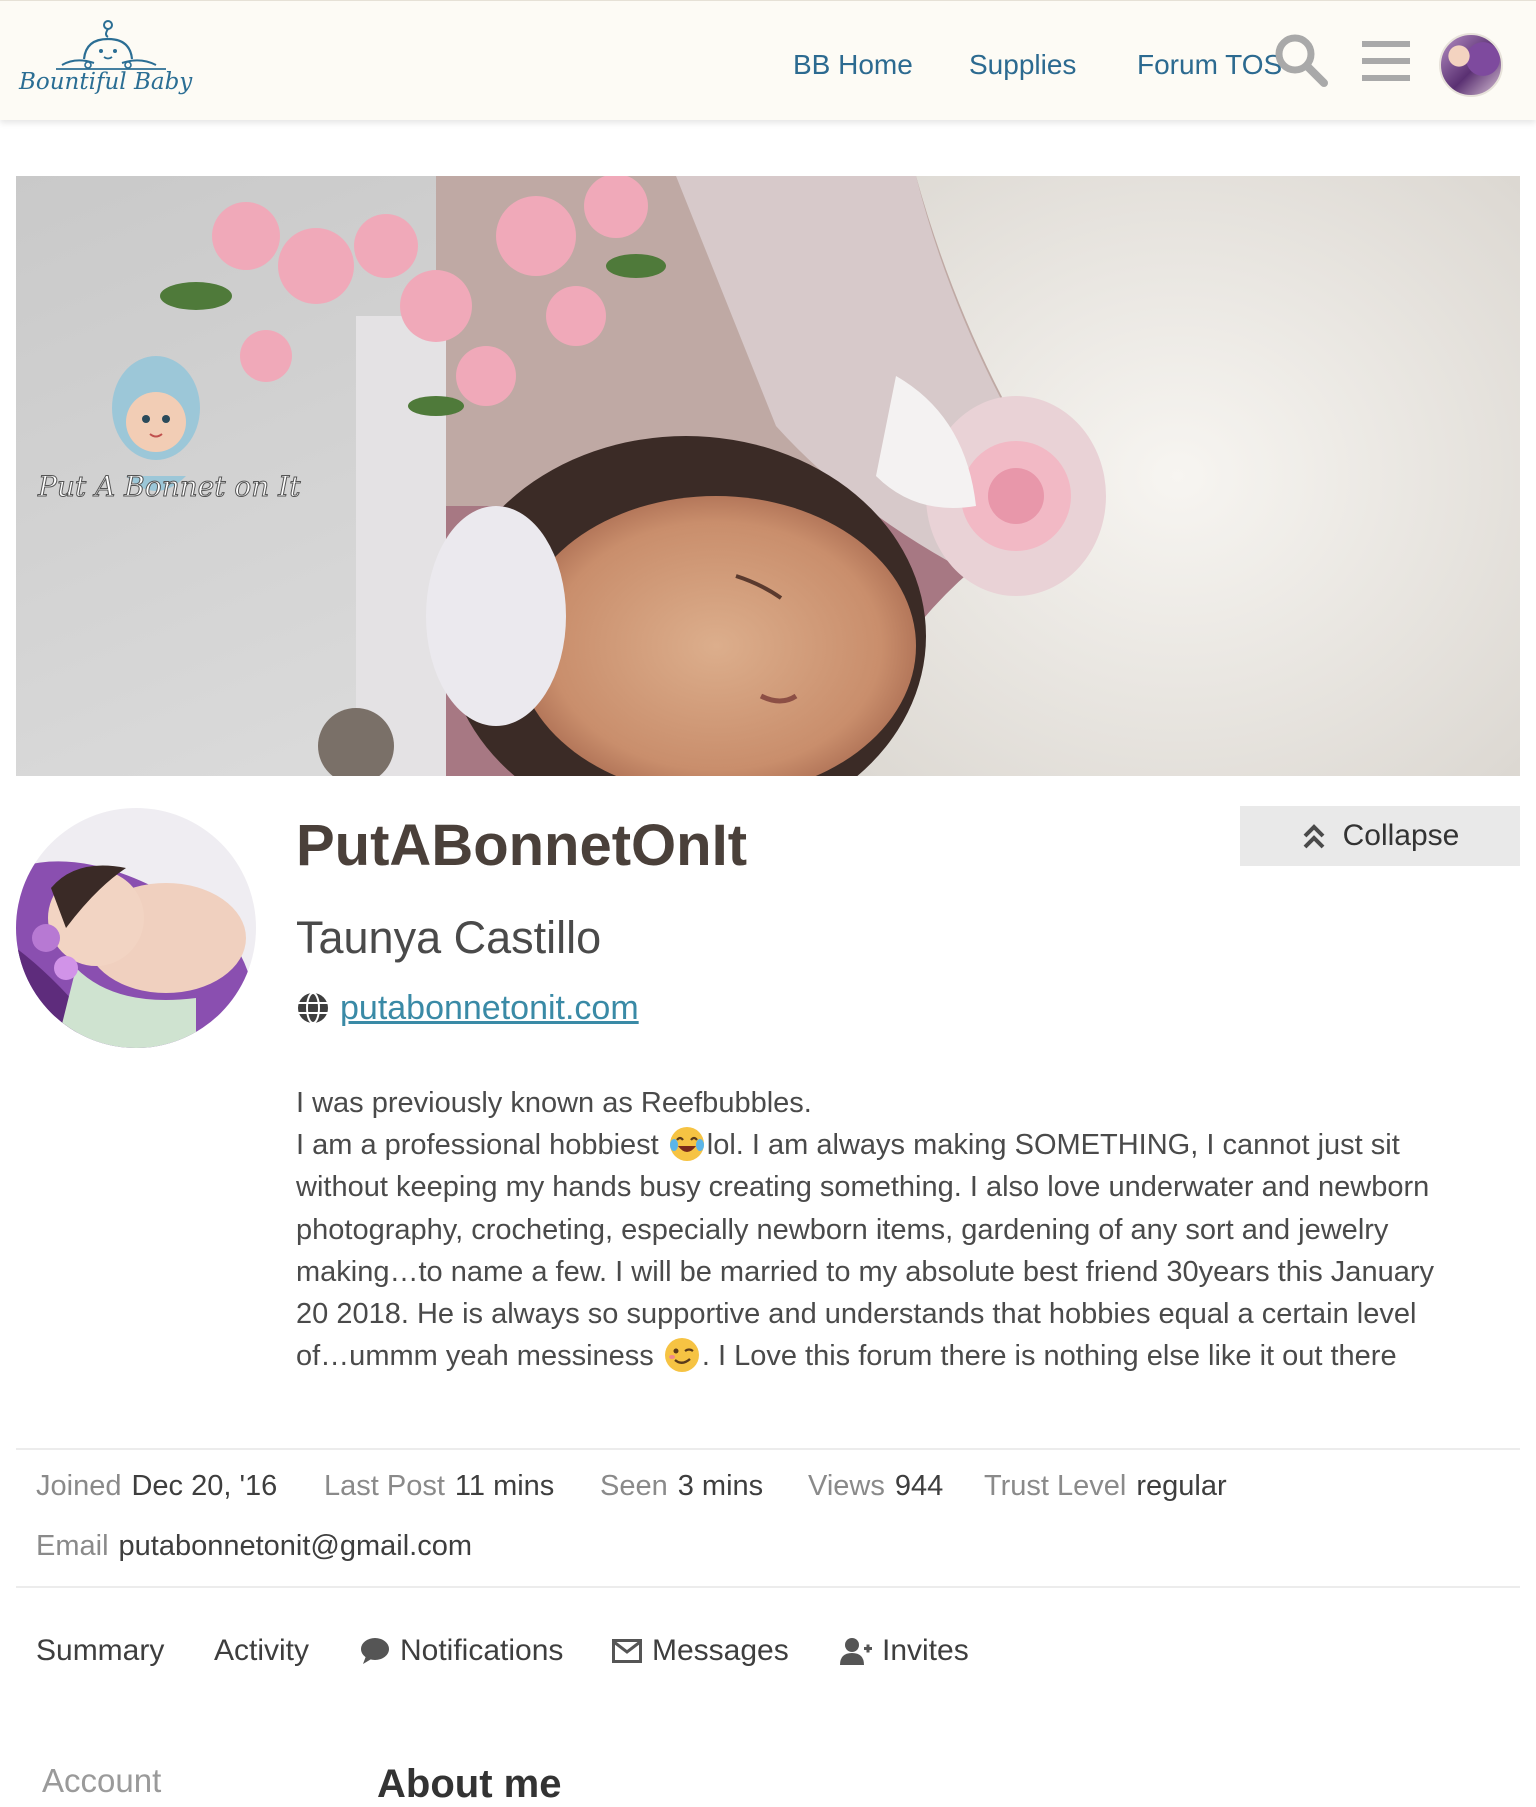 This screenshot has width=1536, height=1807. Describe the element at coordinates (925, 1650) in the screenshot. I see `tab-invites-label: Invites` at that location.